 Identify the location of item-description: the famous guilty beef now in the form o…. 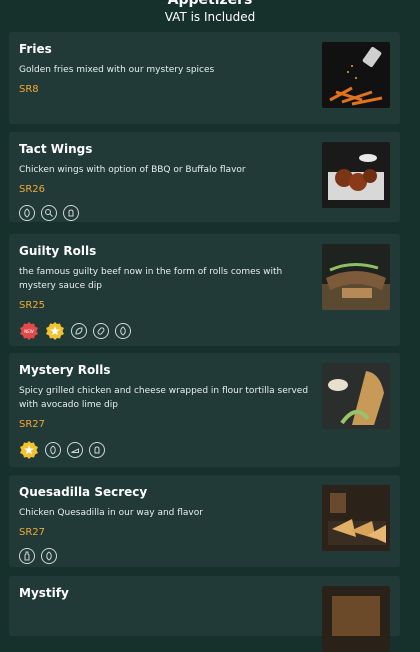
(151, 279).